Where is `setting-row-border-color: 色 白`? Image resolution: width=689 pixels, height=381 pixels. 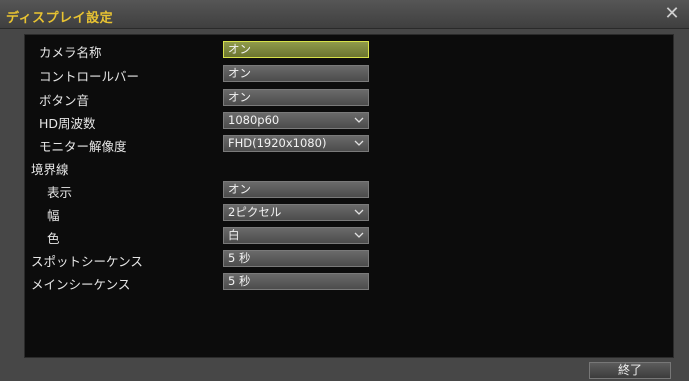
setting-row-border-color: 色 白 is located at coordinates (349, 236).